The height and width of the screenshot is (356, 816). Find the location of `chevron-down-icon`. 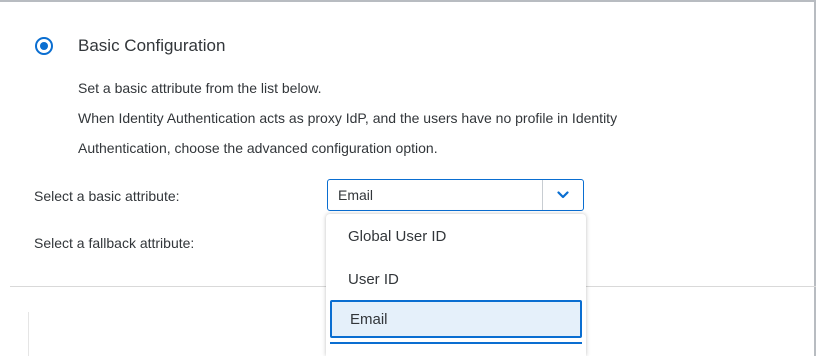

chevron-down-icon is located at coordinates (563, 195).